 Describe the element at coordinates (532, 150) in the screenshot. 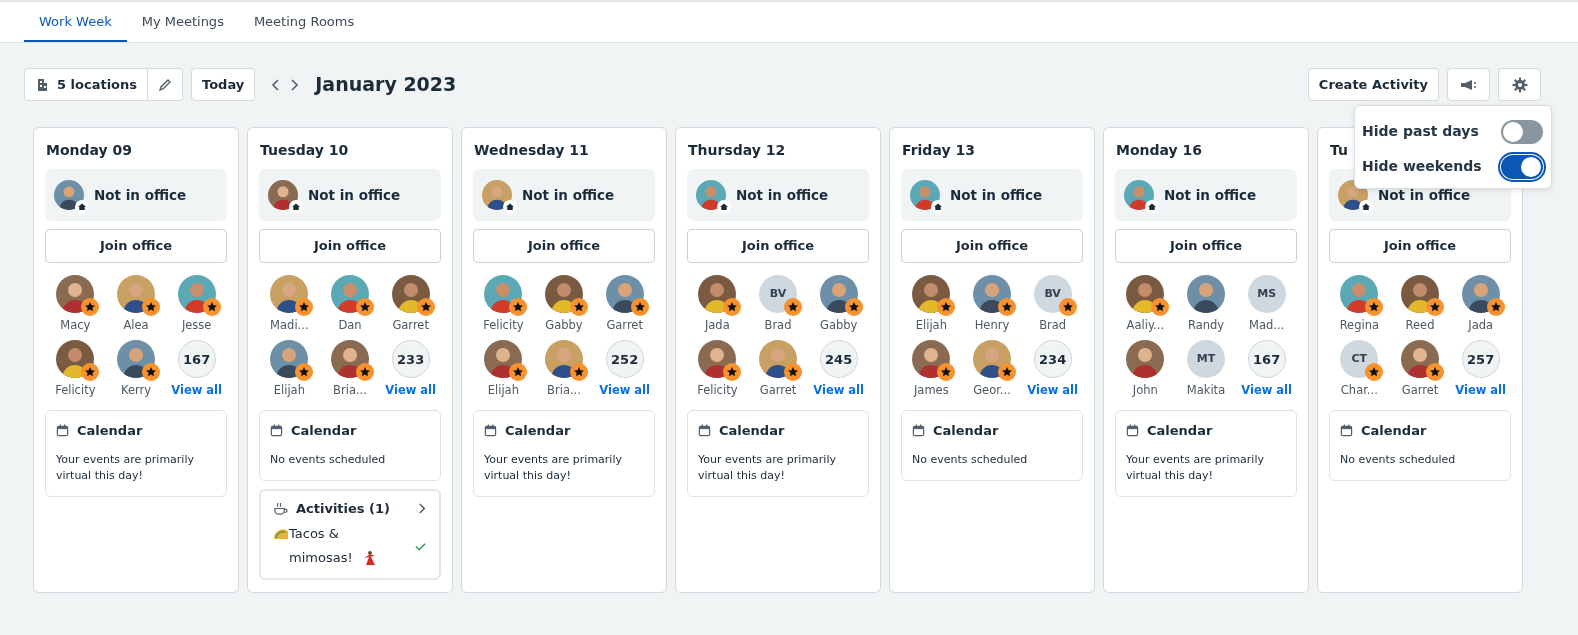

I see `day-title: Wednesday 11` at that location.